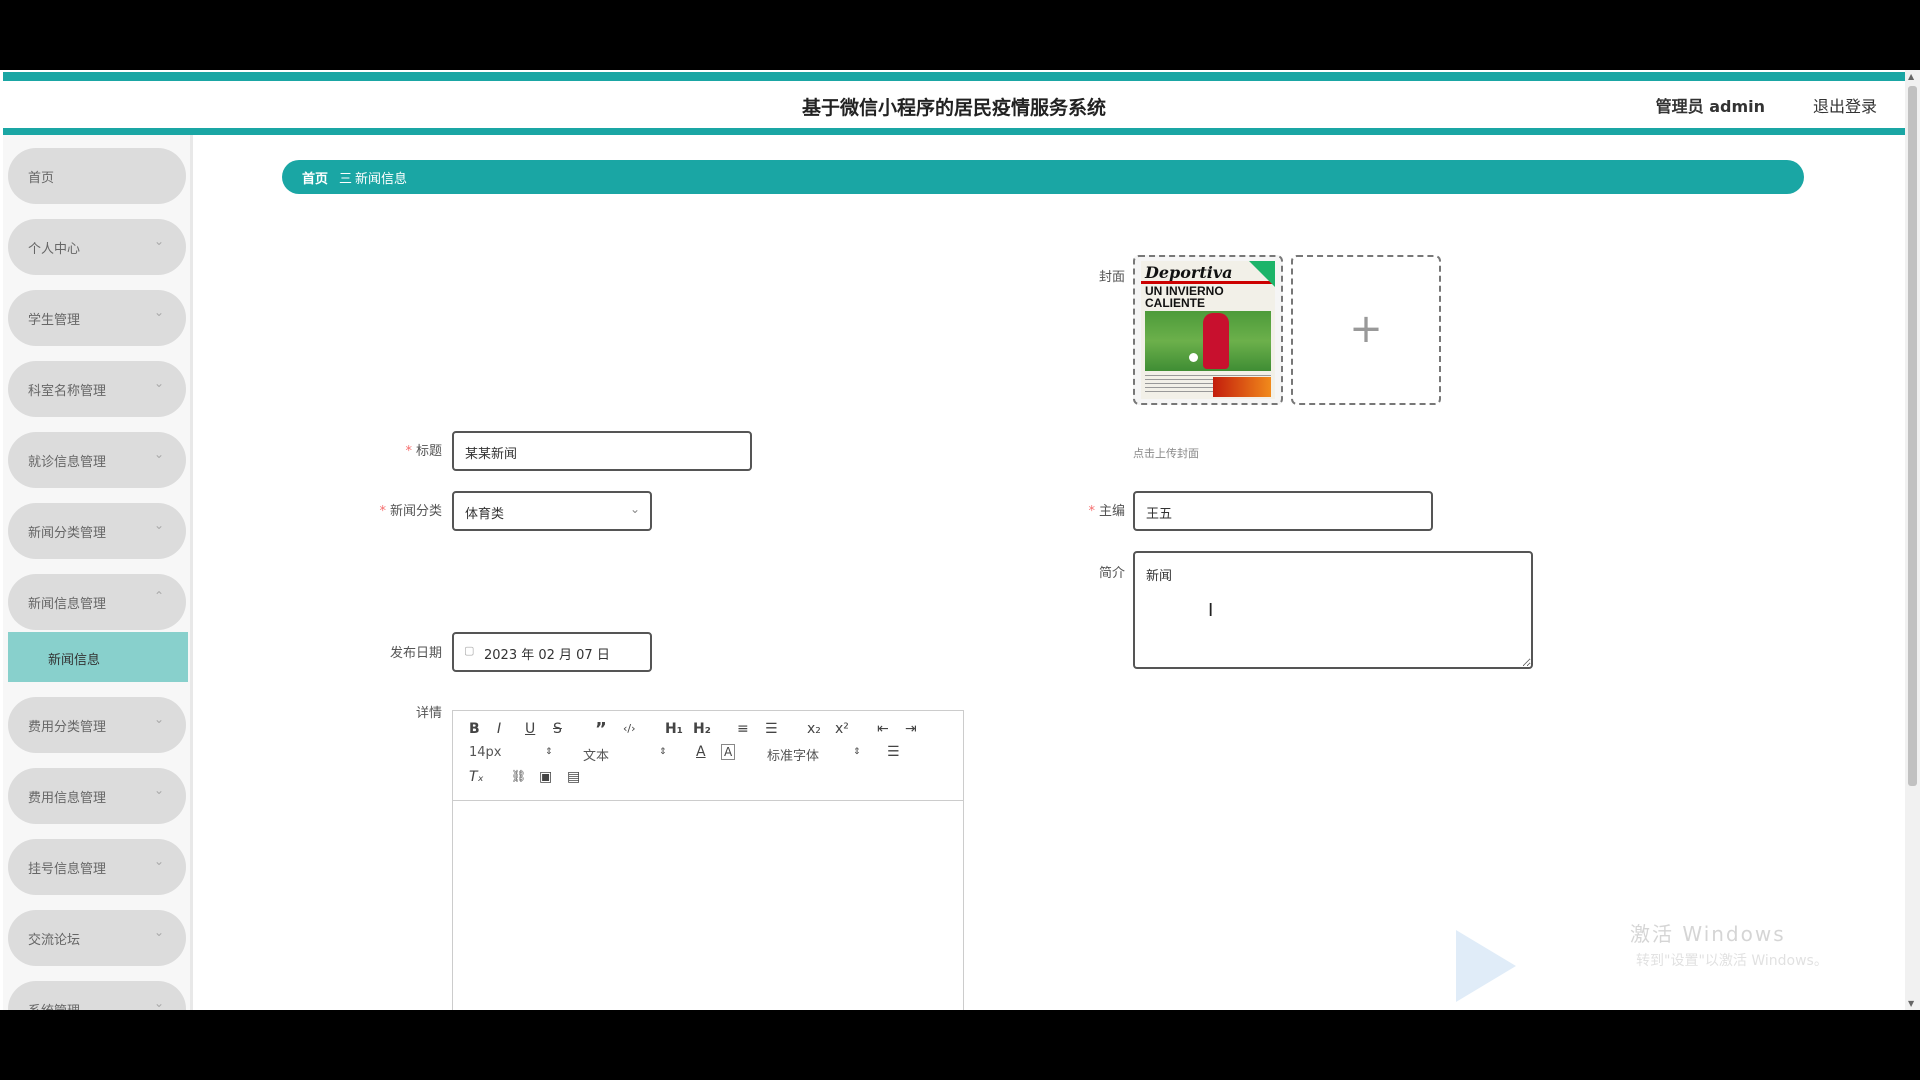  I want to click on font-family-select: 标准字体 ⇕, so click(814, 754).